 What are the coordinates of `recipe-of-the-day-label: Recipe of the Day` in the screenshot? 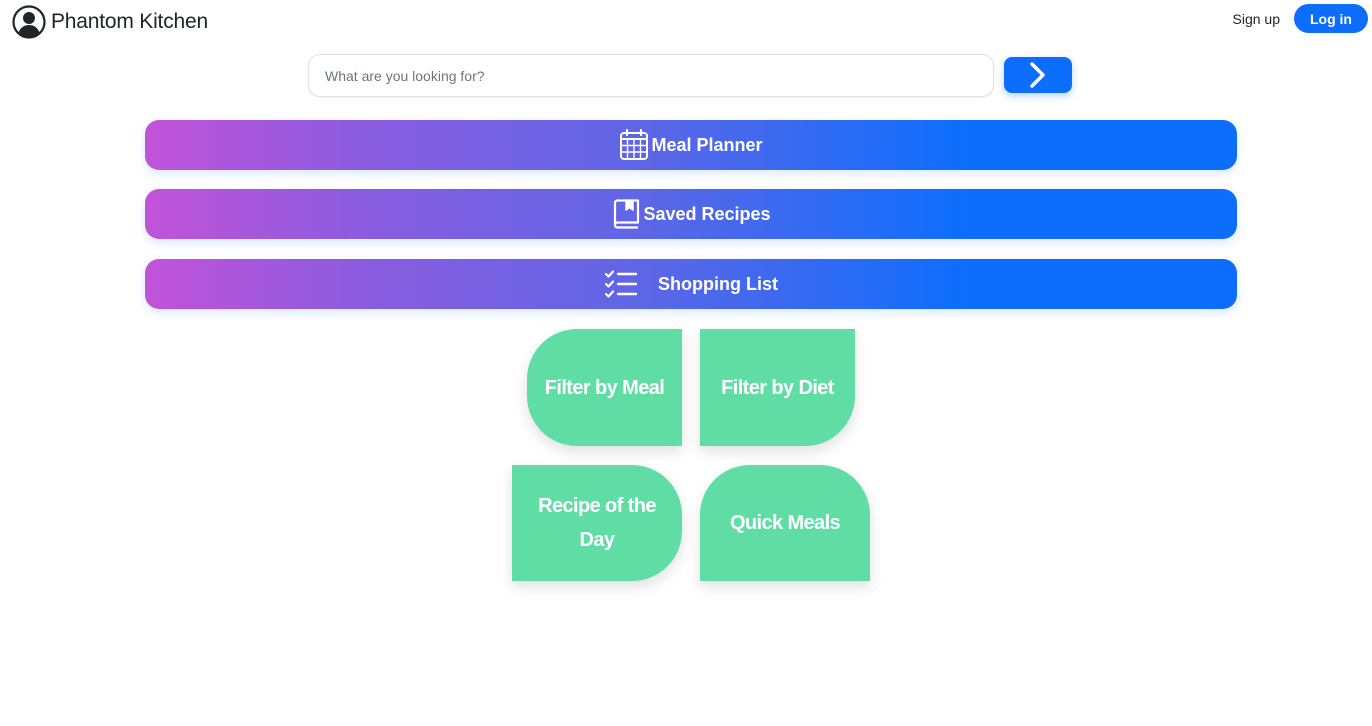 It's located at (597, 523).